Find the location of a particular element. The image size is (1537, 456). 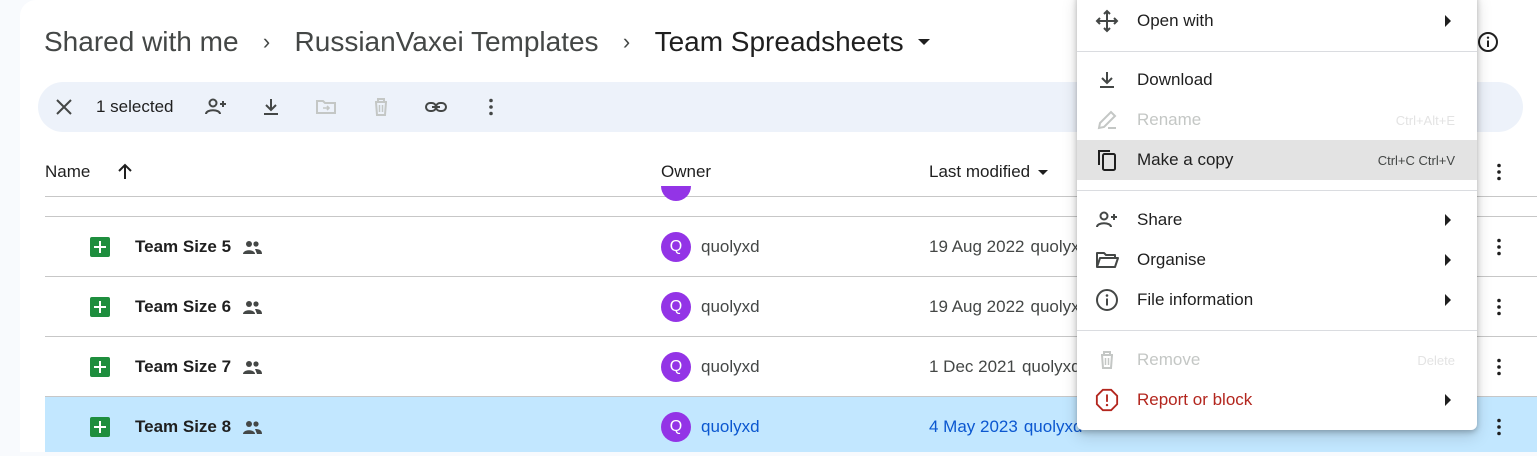

menu-shortcut: Delete is located at coordinates (1436, 360).